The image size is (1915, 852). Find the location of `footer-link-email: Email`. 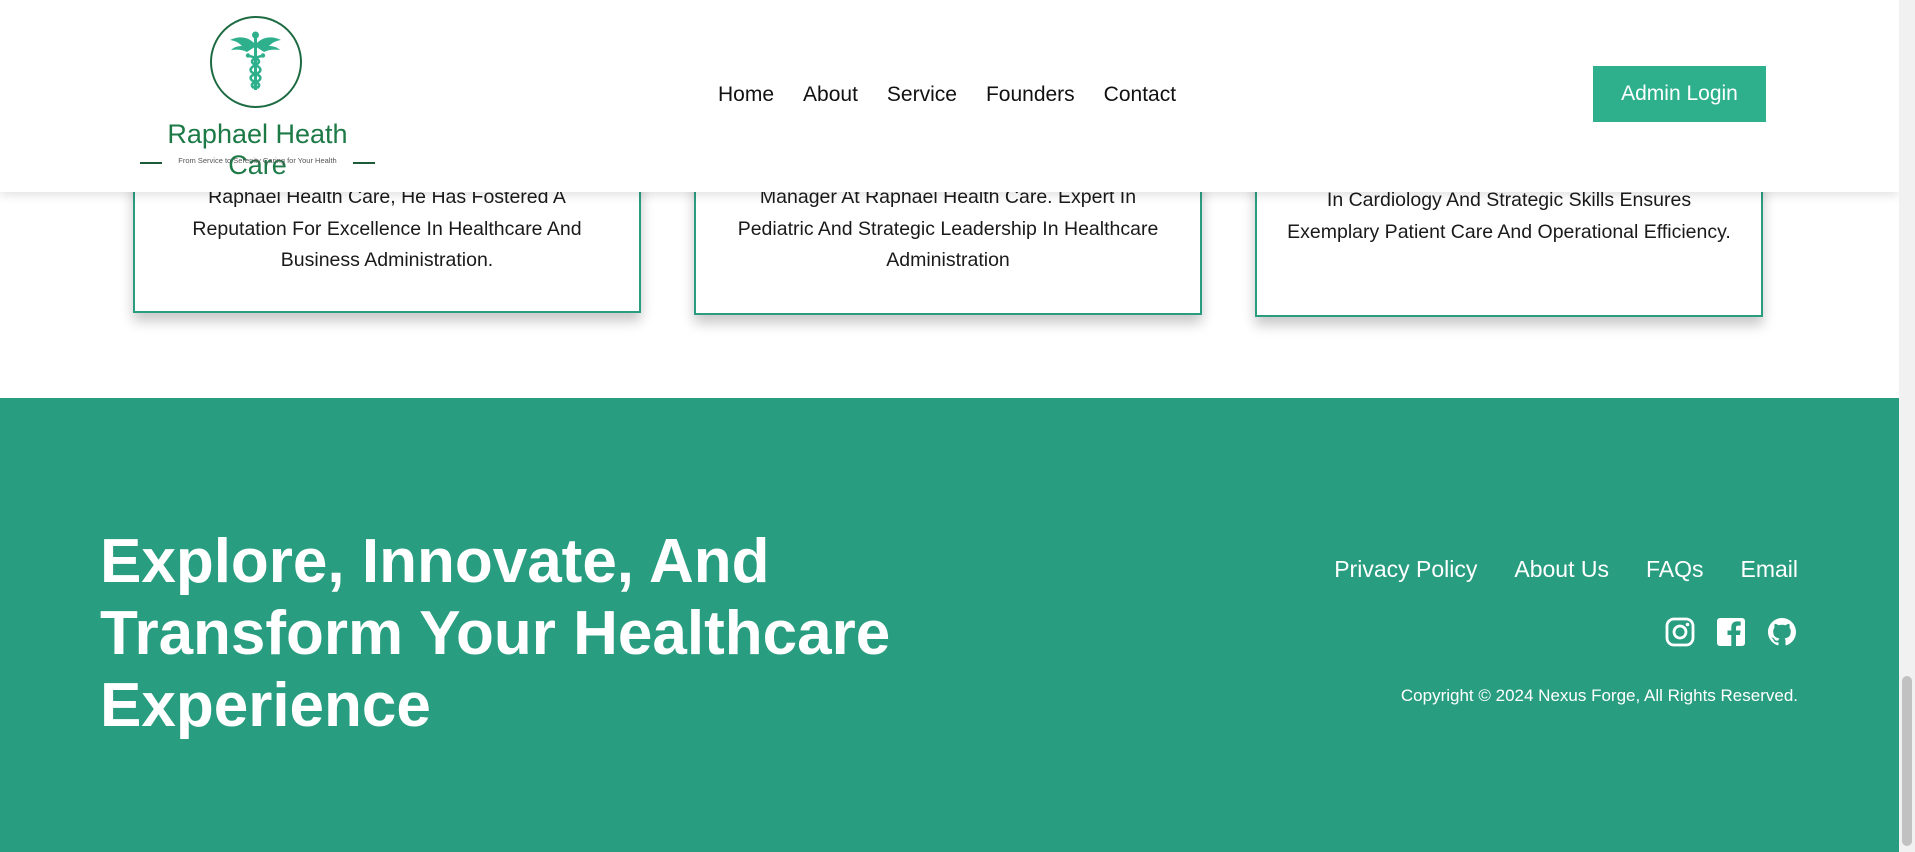

footer-link-email: Email is located at coordinates (1769, 569).